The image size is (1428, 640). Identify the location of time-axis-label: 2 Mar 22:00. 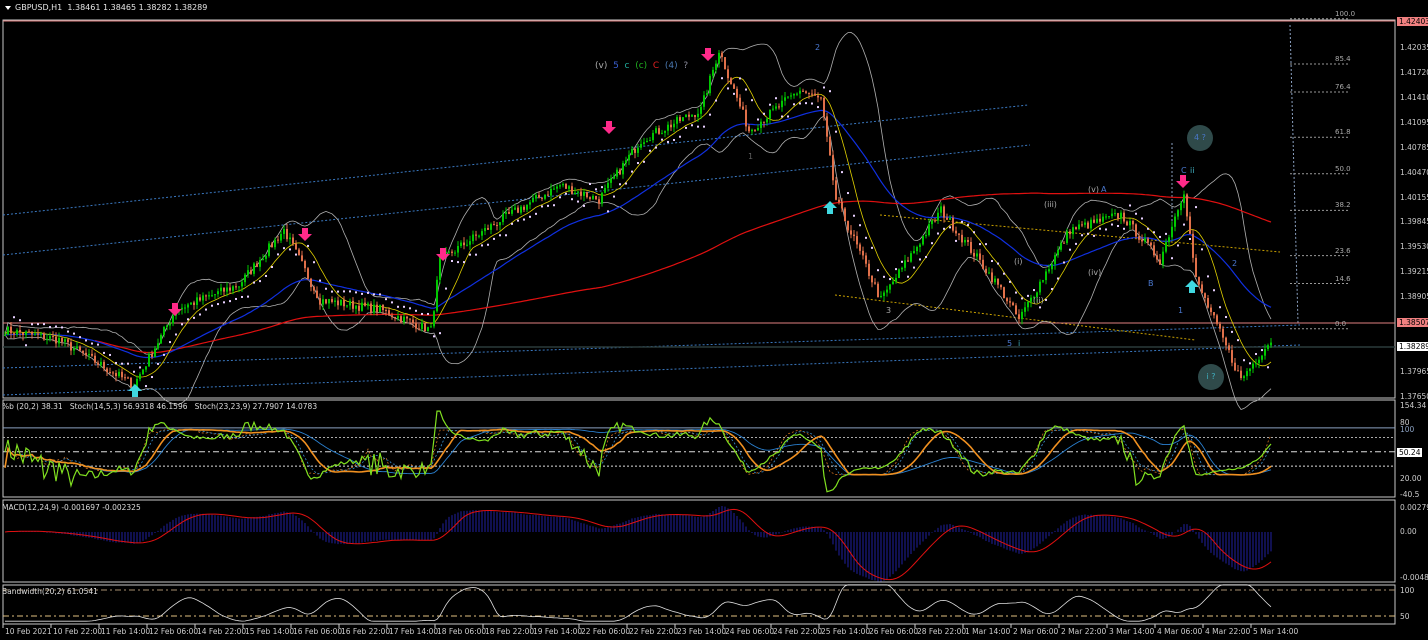
(1084, 631).